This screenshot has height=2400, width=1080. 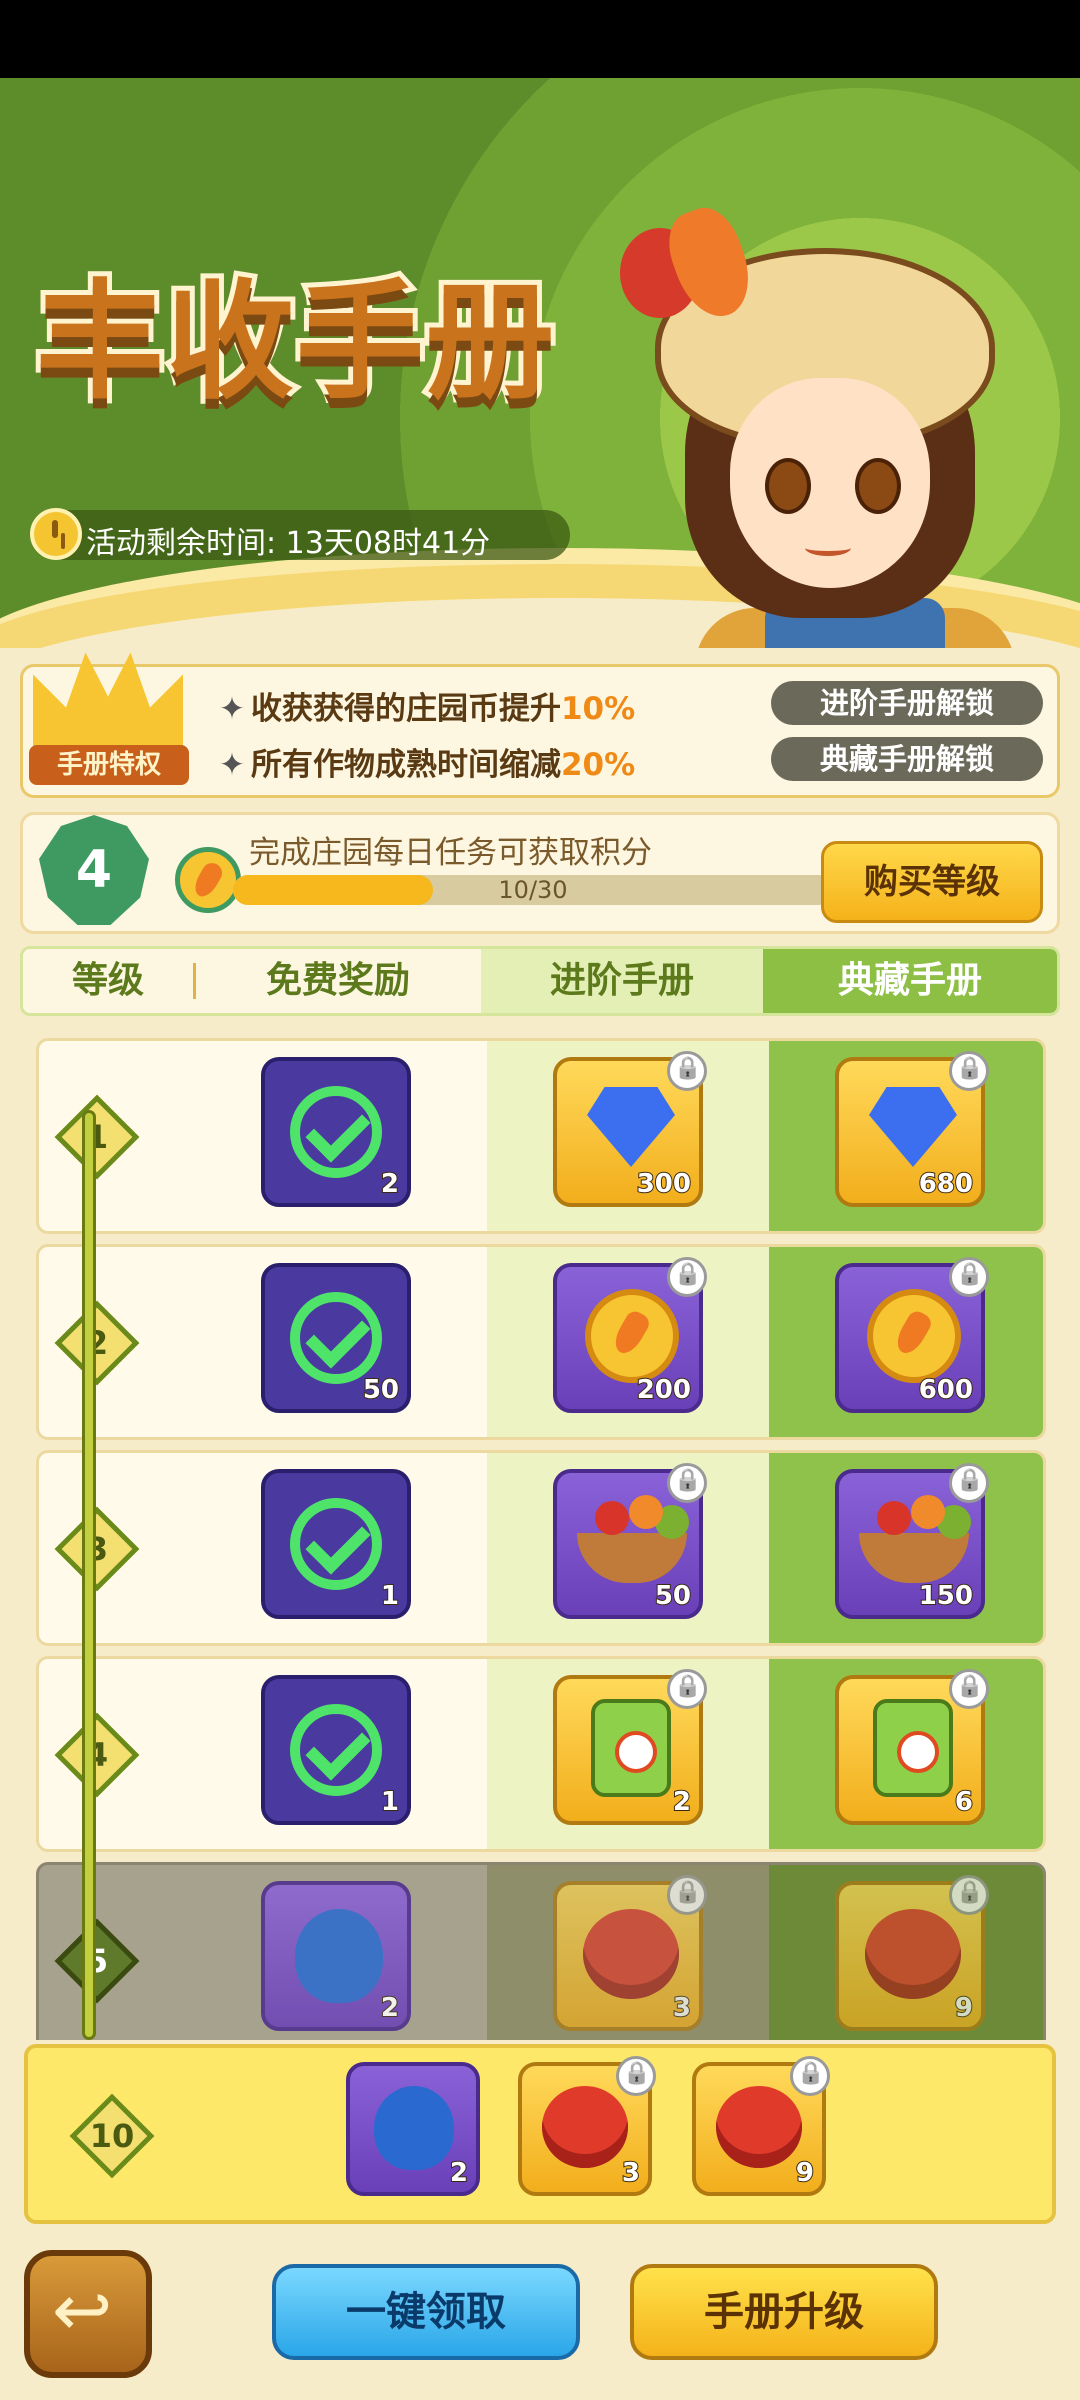 I want to click on buy-level-button: 购买等级, so click(x=932, y=882).